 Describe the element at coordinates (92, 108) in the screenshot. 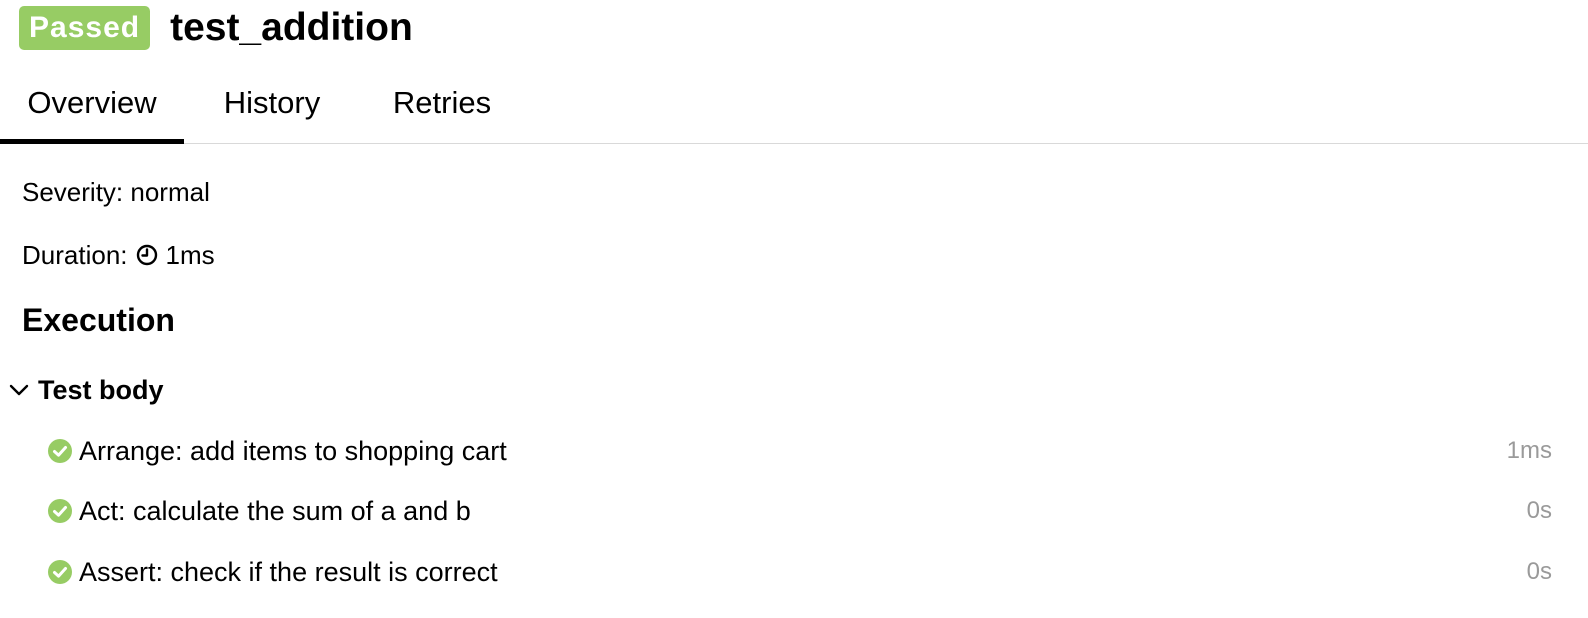

I see `tab-overview: Overview` at that location.